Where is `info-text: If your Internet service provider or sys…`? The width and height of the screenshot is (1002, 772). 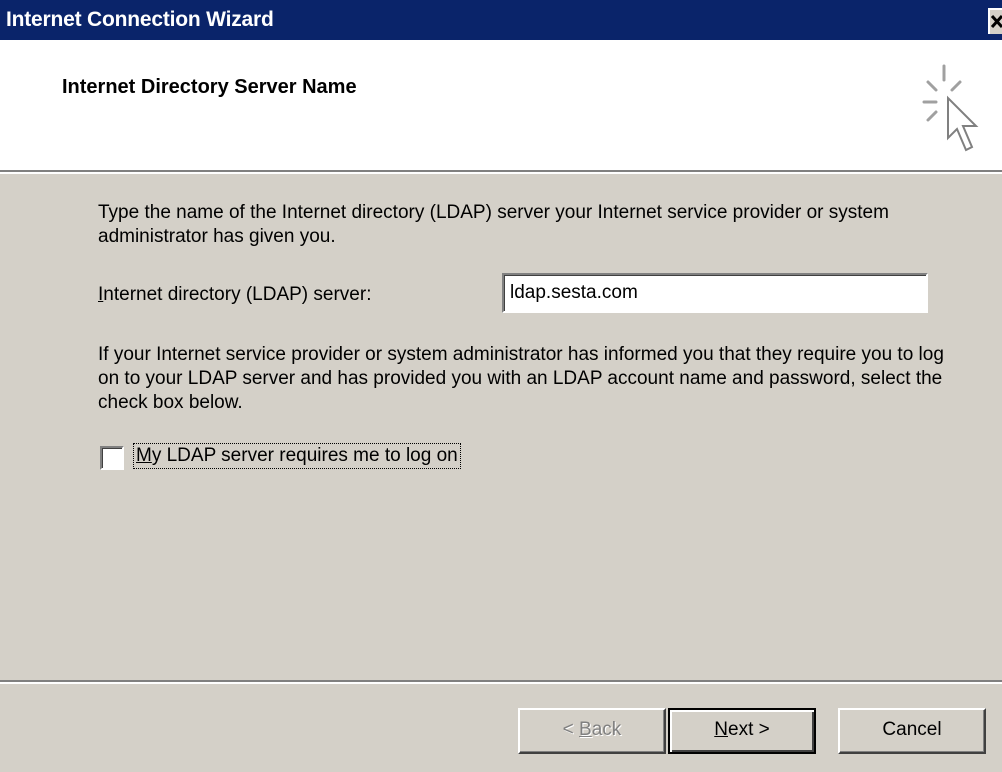 info-text: If your Internet service provider or sys… is located at coordinates (521, 378).